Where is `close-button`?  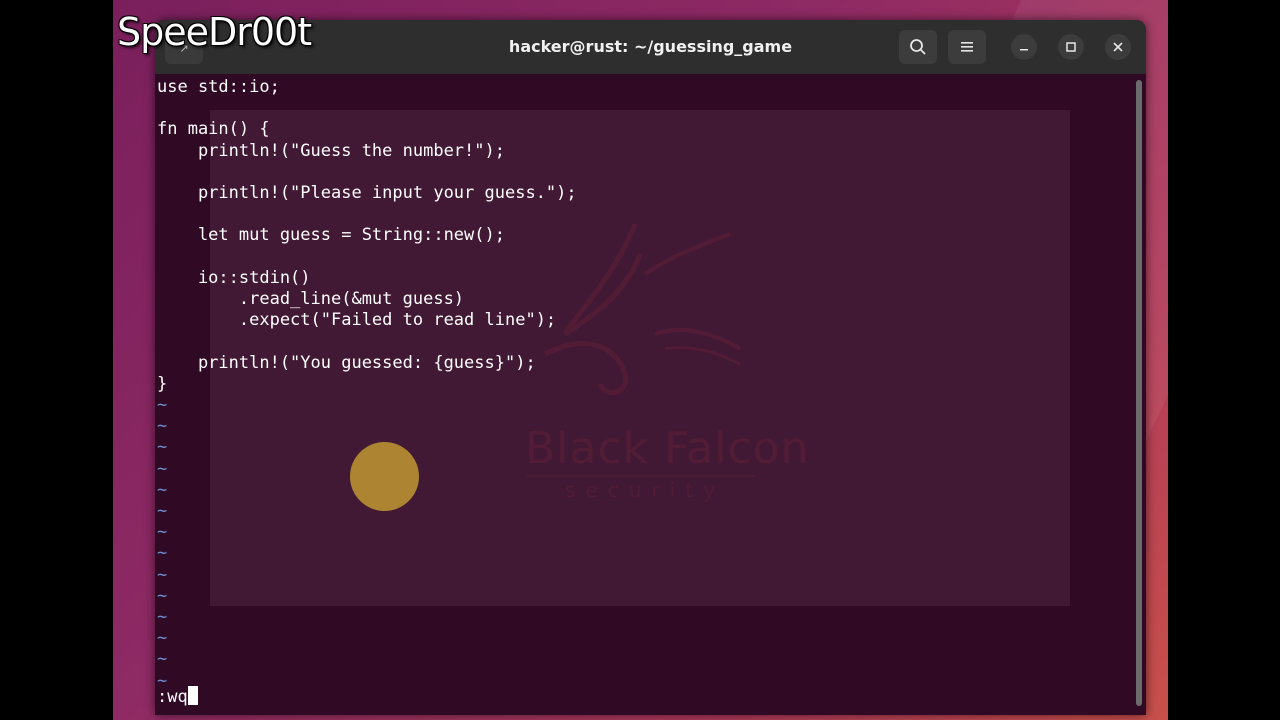 close-button is located at coordinates (1118, 47).